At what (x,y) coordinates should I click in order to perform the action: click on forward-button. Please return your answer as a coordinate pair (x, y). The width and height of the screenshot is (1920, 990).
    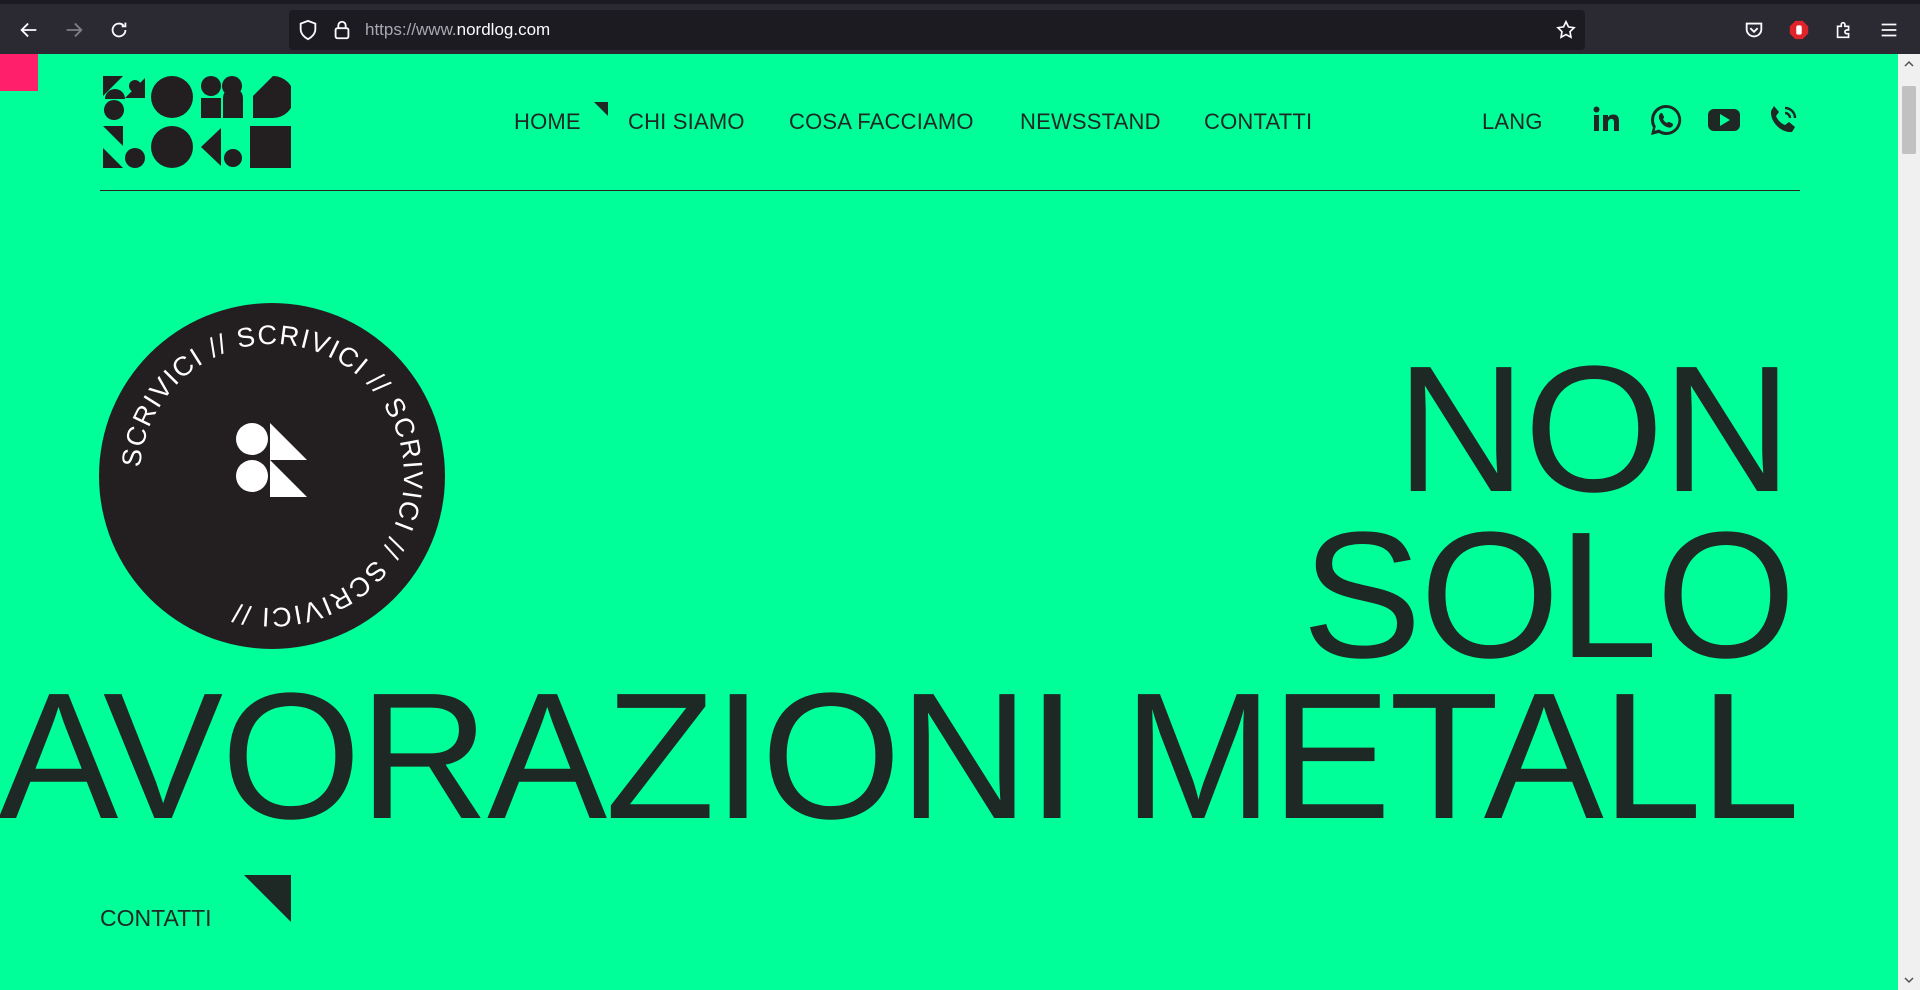
    Looking at the image, I should click on (74, 30).